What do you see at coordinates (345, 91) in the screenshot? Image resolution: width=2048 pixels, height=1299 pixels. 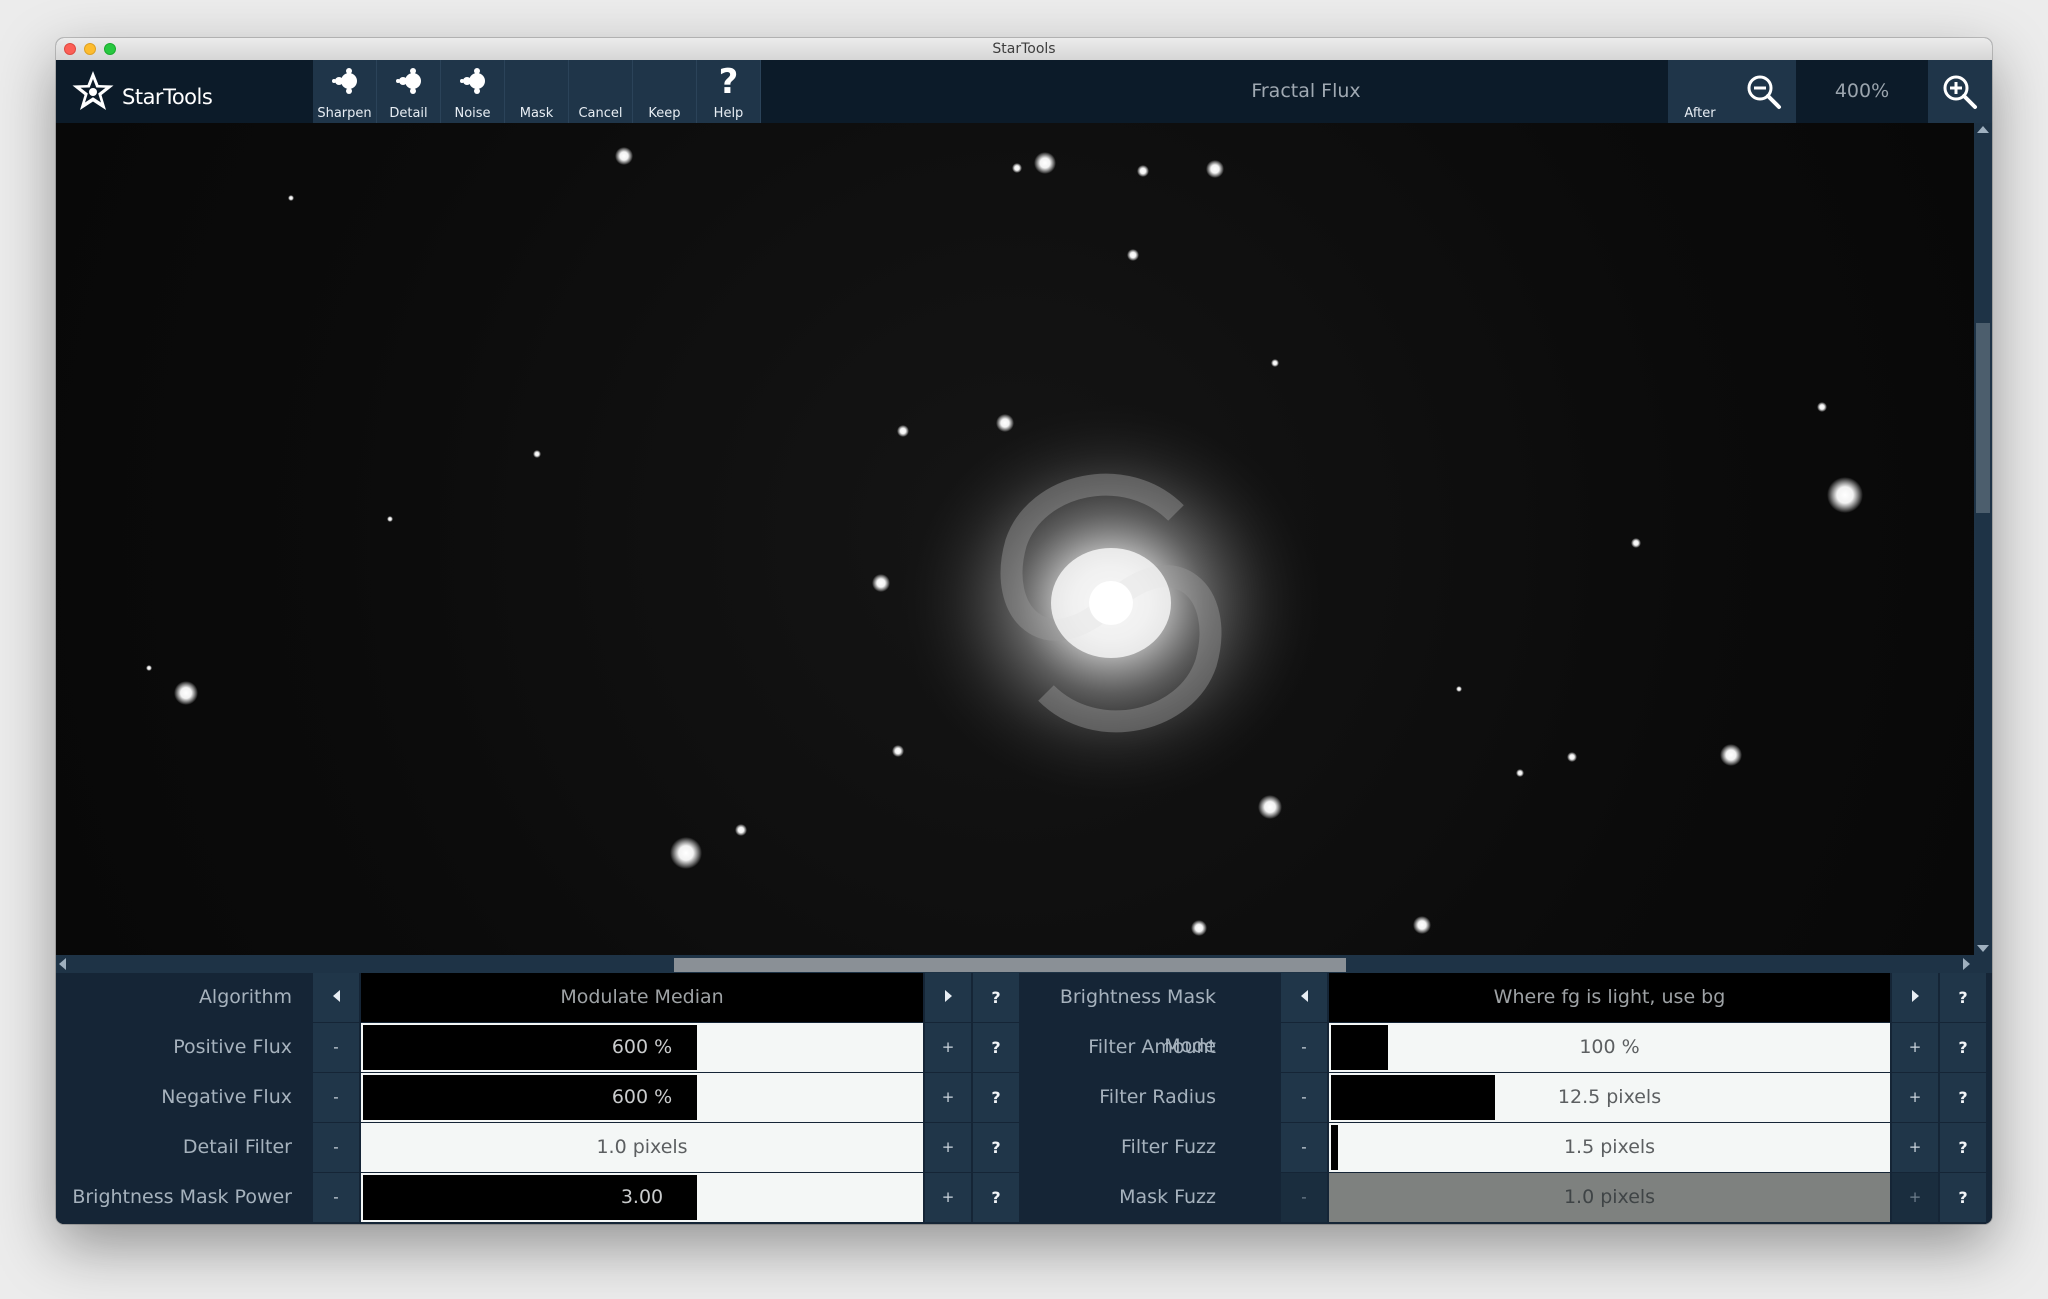 I see `sharpen-button: Sharpen` at bounding box center [345, 91].